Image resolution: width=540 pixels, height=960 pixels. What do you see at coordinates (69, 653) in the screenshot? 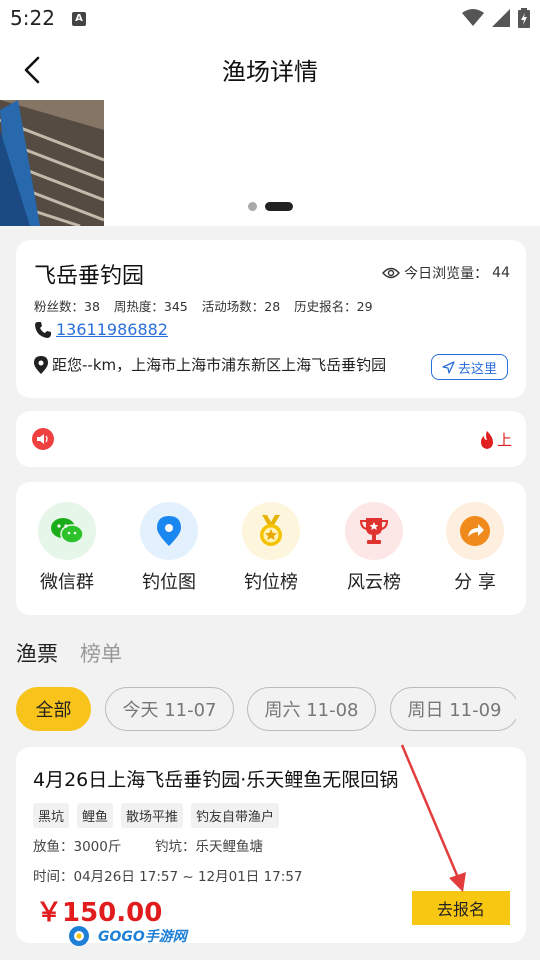
I see `content-tabs: 渔票 榜单` at bounding box center [69, 653].